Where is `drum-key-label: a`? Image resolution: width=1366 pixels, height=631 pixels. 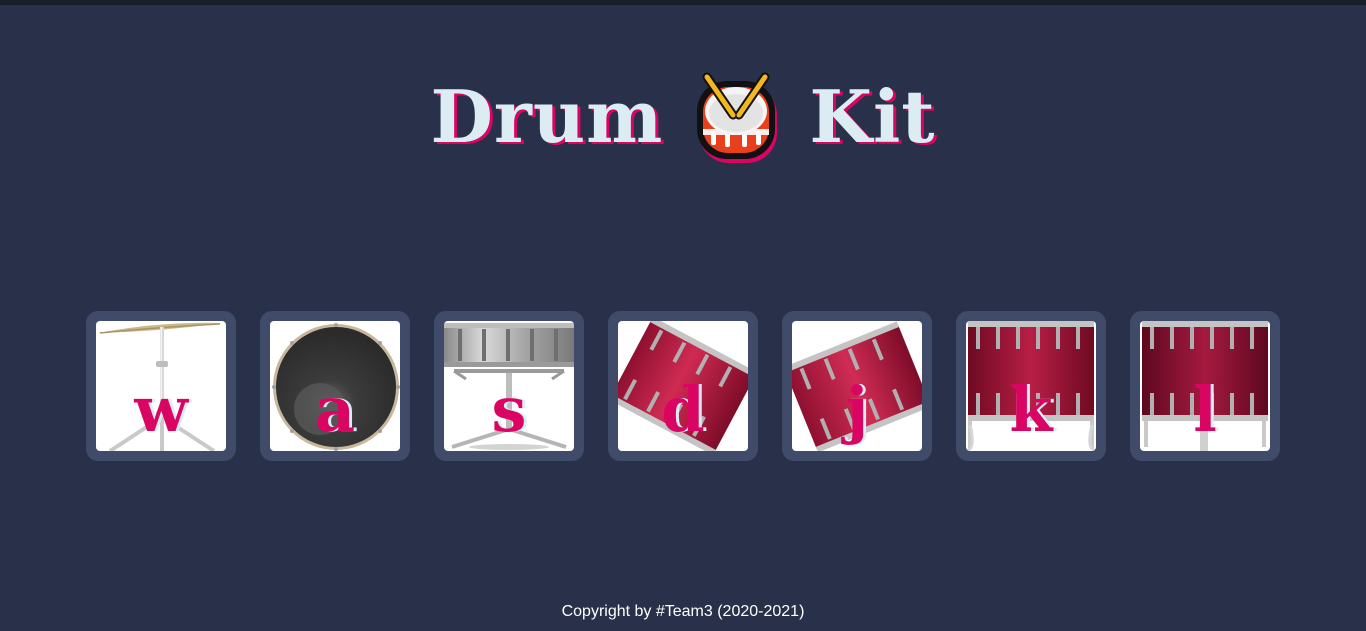 drum-key-label: a is located at coordinates (335, 409).